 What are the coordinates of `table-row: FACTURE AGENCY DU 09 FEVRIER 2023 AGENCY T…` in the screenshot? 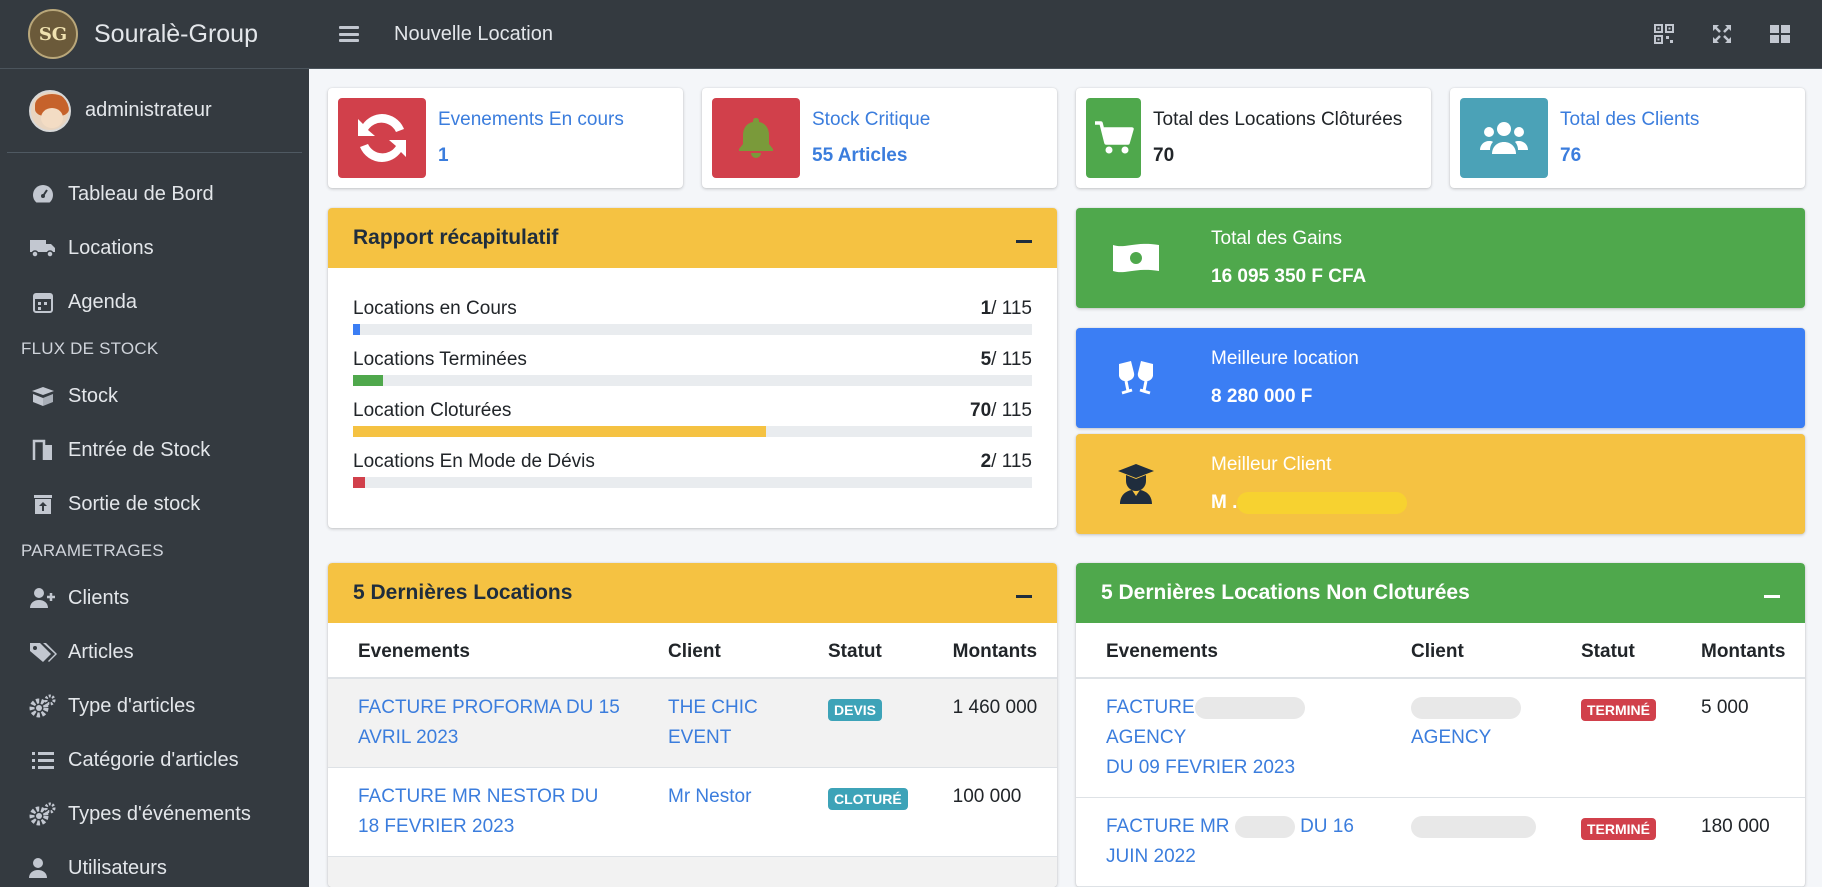 It's located at (1440, 737).